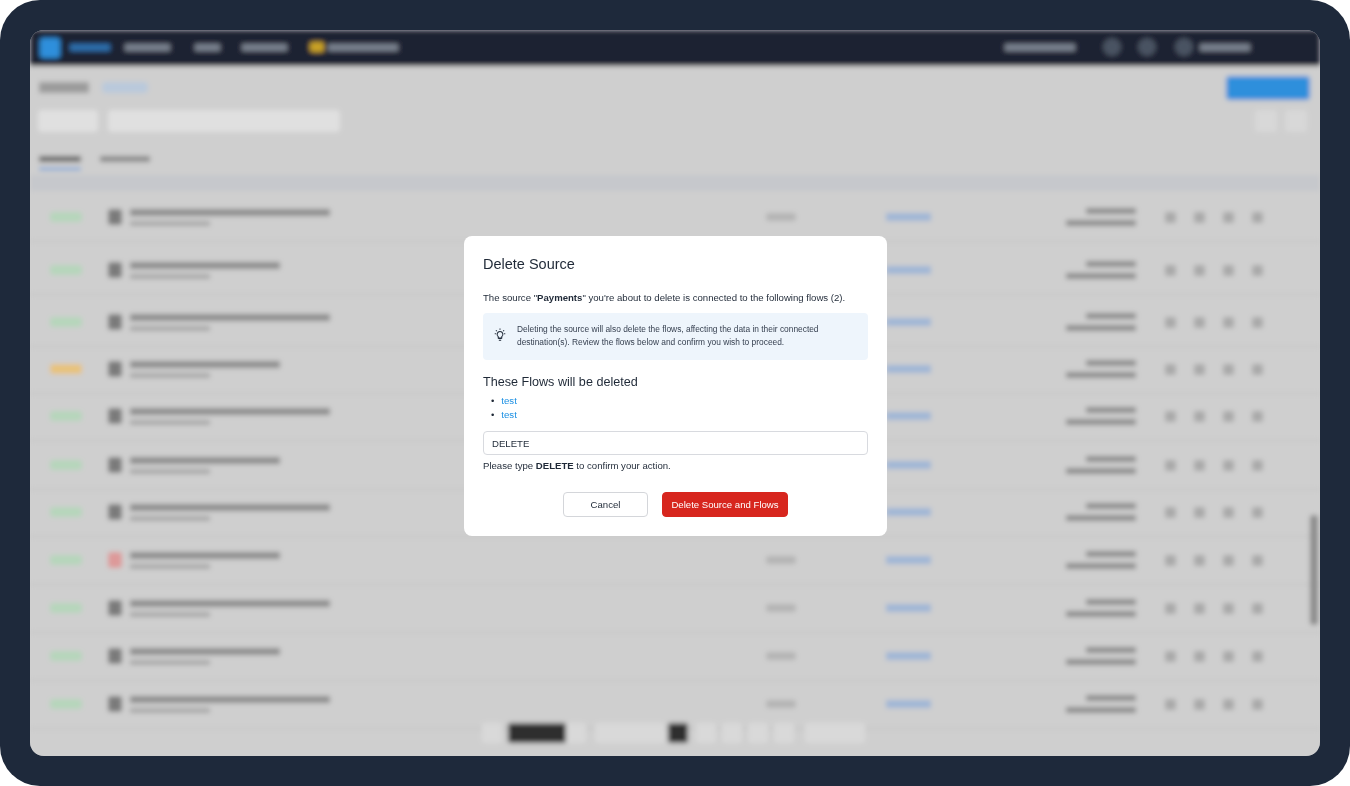  Describe the element at coordinates (725, 504) in the screenshot. I see `delete-button: Delete Source and Flows` at that location.